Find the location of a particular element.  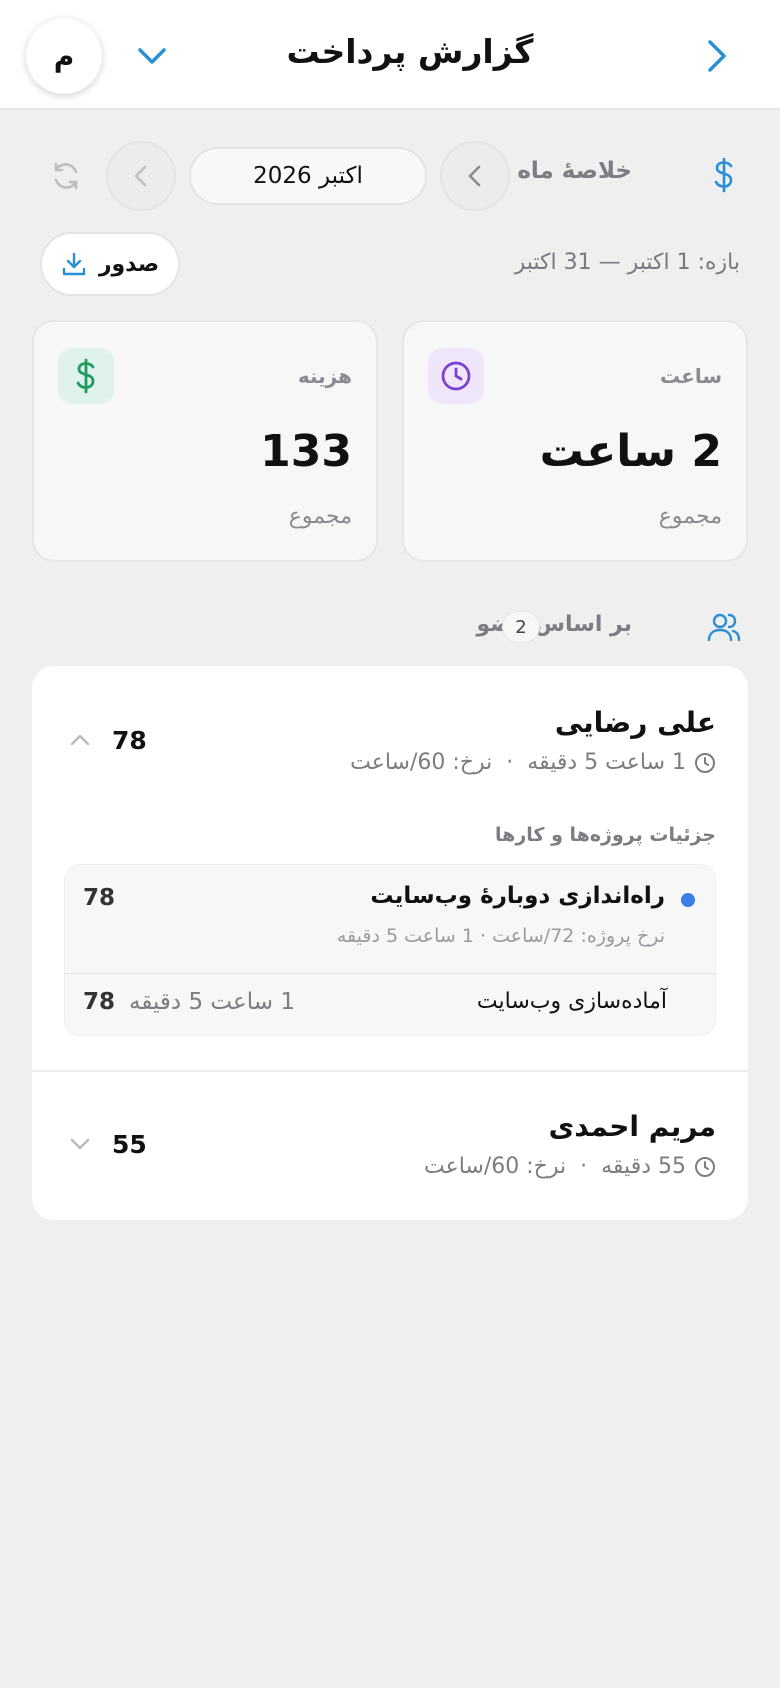

members-count-badge: 2 is located at coordinates (521, 627).